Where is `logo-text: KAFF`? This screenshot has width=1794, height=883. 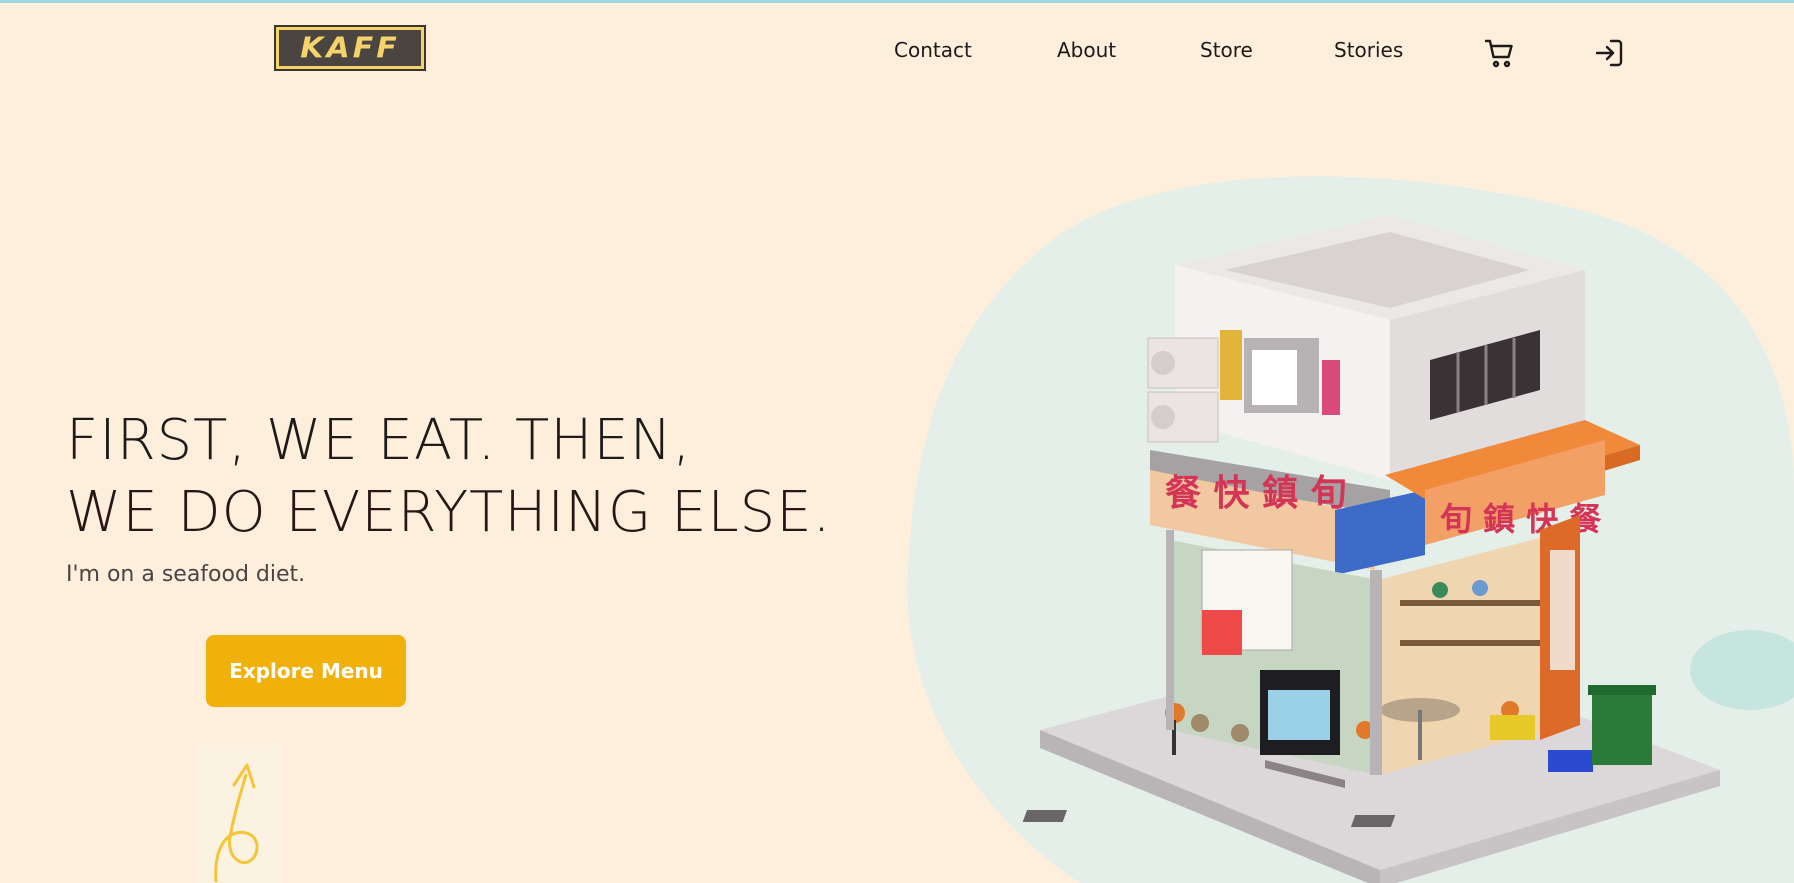
logo-text: KAFF is located at coordinates (350, 48).